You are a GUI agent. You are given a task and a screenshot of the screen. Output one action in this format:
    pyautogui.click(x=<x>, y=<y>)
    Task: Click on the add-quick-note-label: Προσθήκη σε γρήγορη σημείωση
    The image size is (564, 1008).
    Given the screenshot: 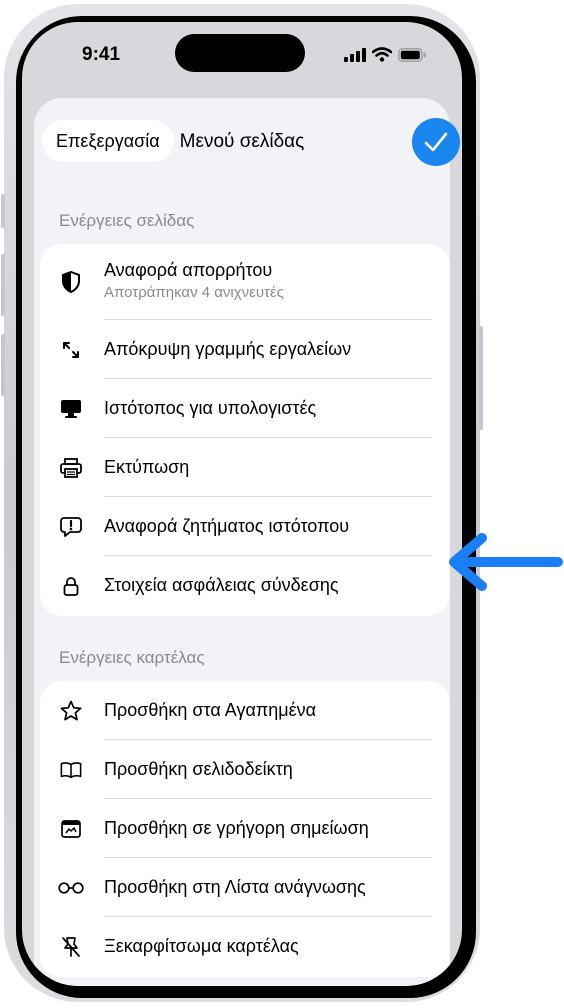 What is the action you would take?
    pyautogui.click(x=236, y=828)
    